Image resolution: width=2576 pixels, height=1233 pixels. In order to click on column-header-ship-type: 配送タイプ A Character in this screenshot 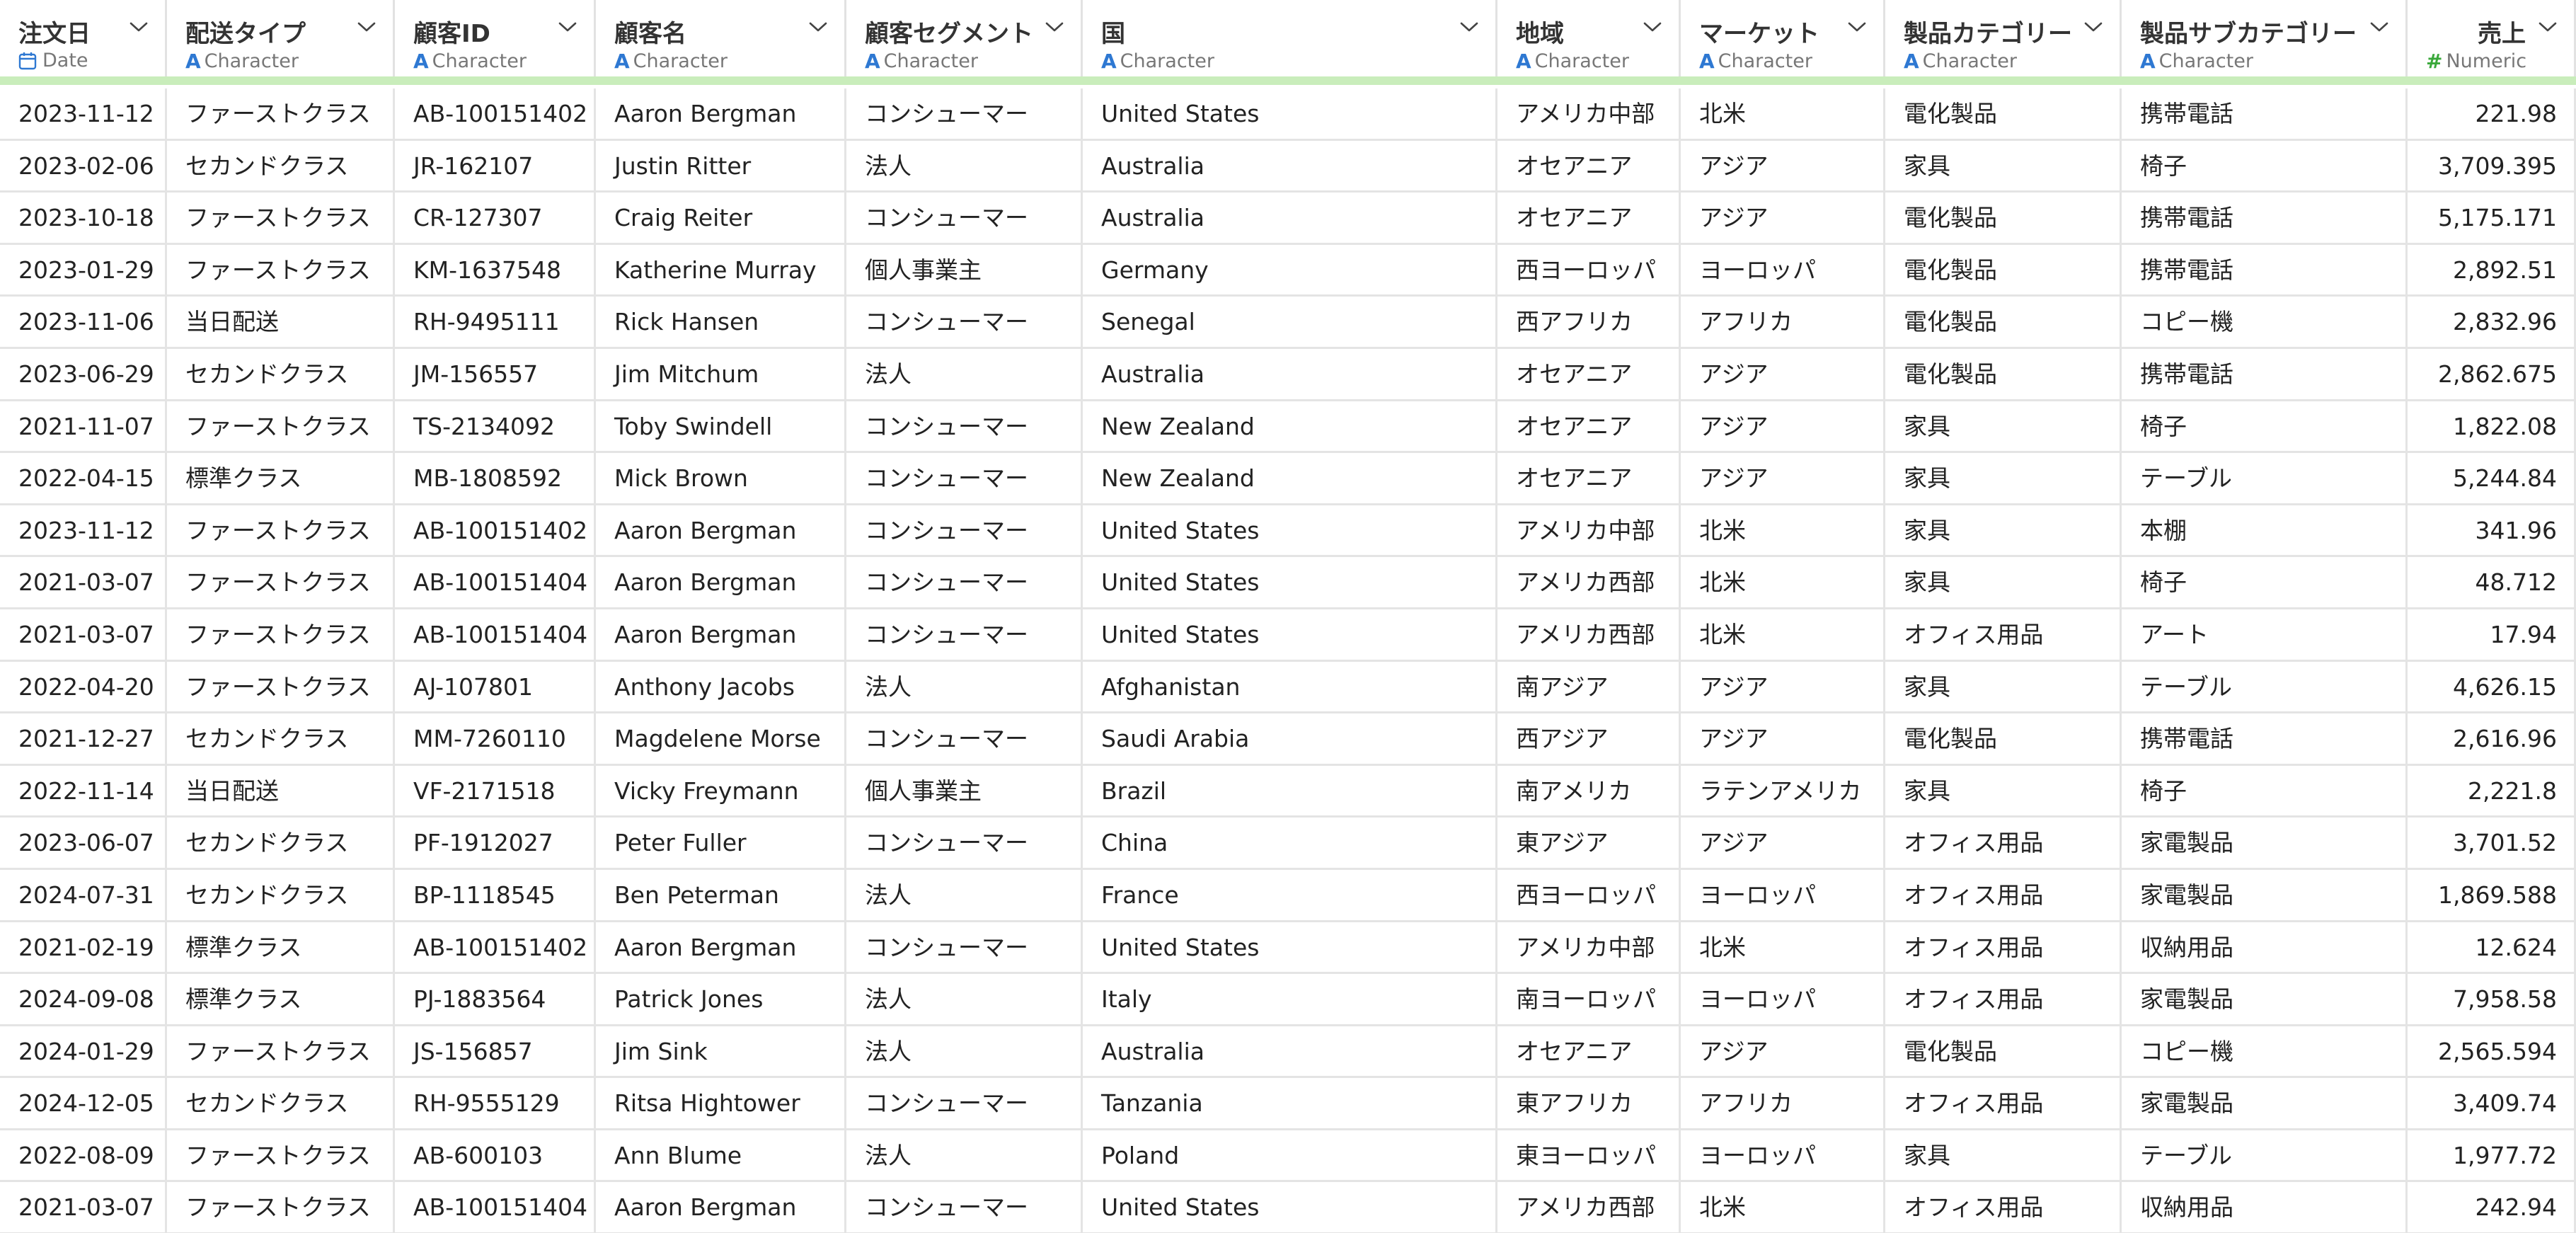, I will do `click(281, 38)`.